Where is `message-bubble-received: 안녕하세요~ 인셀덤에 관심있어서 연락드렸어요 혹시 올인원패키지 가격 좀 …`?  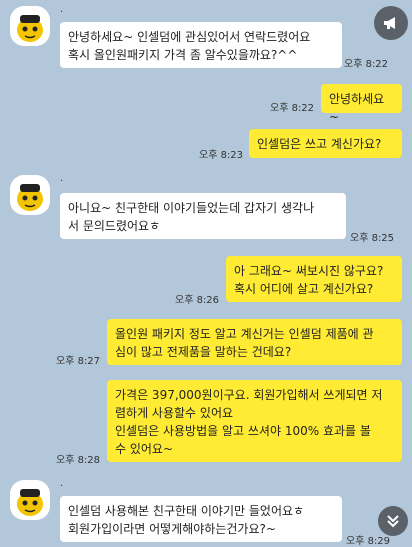
message-bubble-received: 안녕하세요~ 인셀덤에 관심있어서 연락드렸어요 혹시 올인원패키지 가격 좀 … is located at coordinates (201, 45).